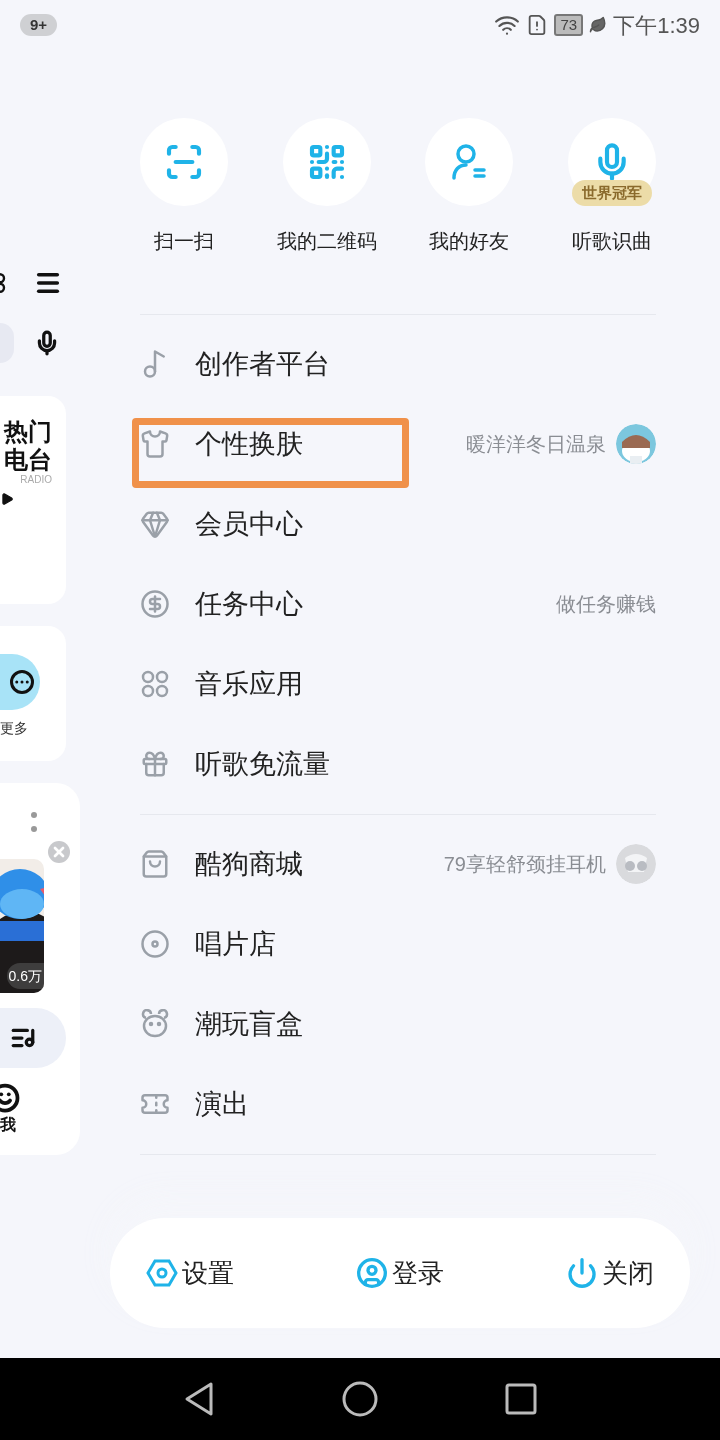 The height and width of the screenshot is (1440, 720). Describe the element at coordinates (25, 976) in the screenshot. I see `play-count: 0.6万` at that location.